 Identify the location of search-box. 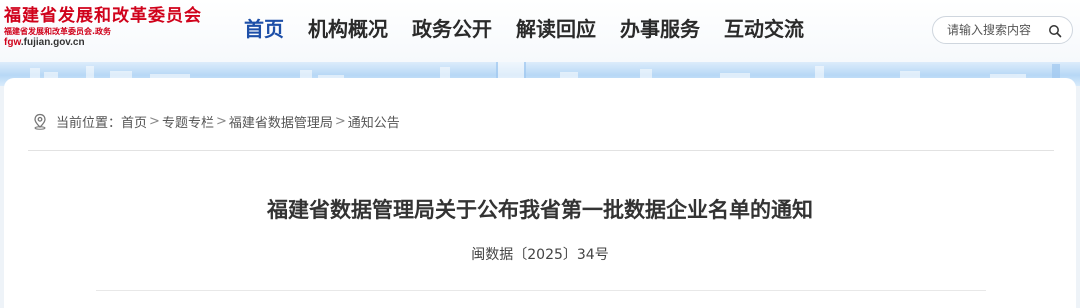
(1002, 30).